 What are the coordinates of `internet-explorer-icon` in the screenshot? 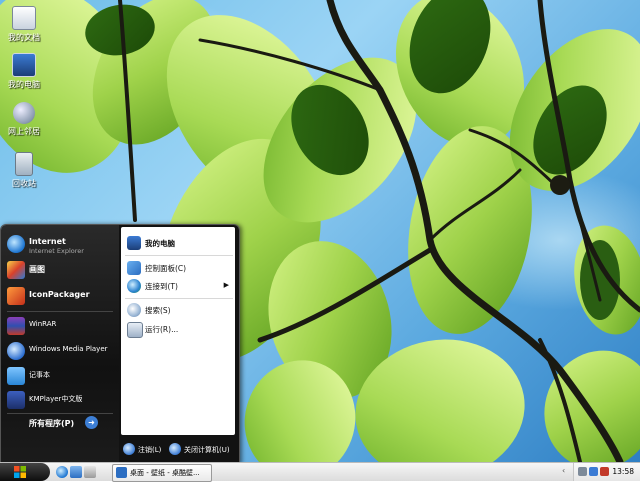 It's located at (16, 244).